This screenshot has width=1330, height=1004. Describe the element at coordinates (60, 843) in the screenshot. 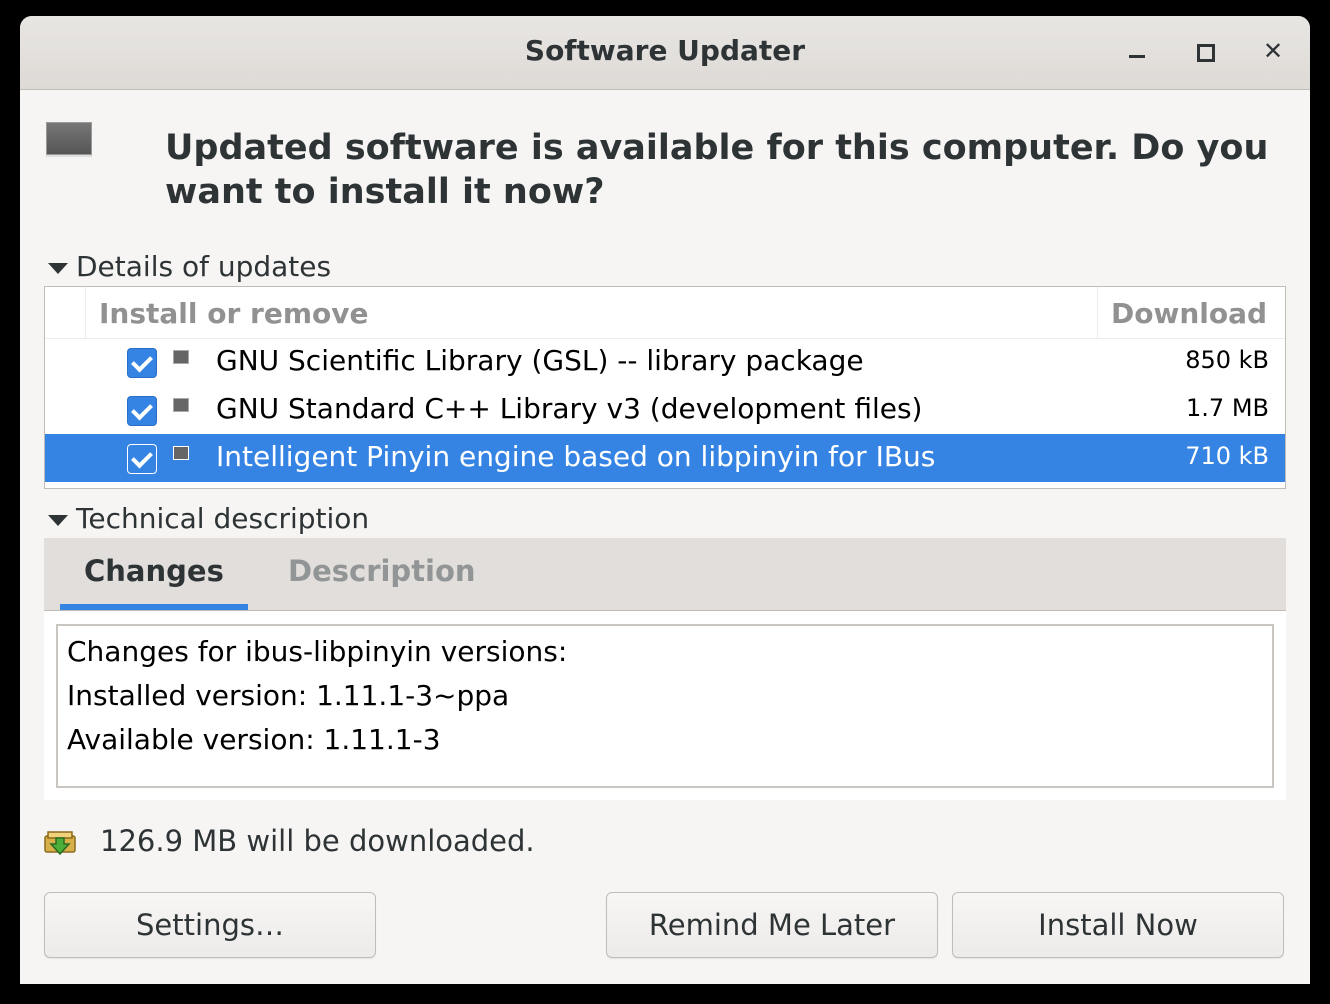

I see `download-icon` at that location.